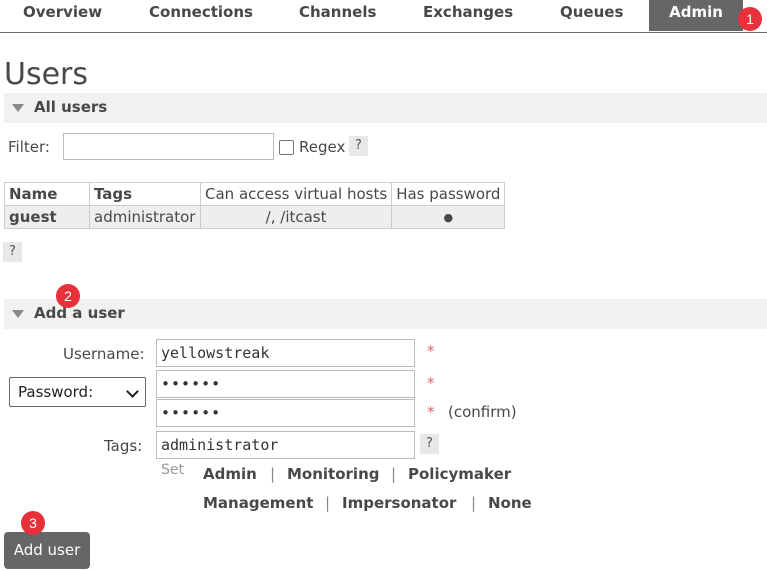  Describe the element at coordinates (296, 217) in the screenshot. I see `user-vhosts: /, /itcast` at that location.